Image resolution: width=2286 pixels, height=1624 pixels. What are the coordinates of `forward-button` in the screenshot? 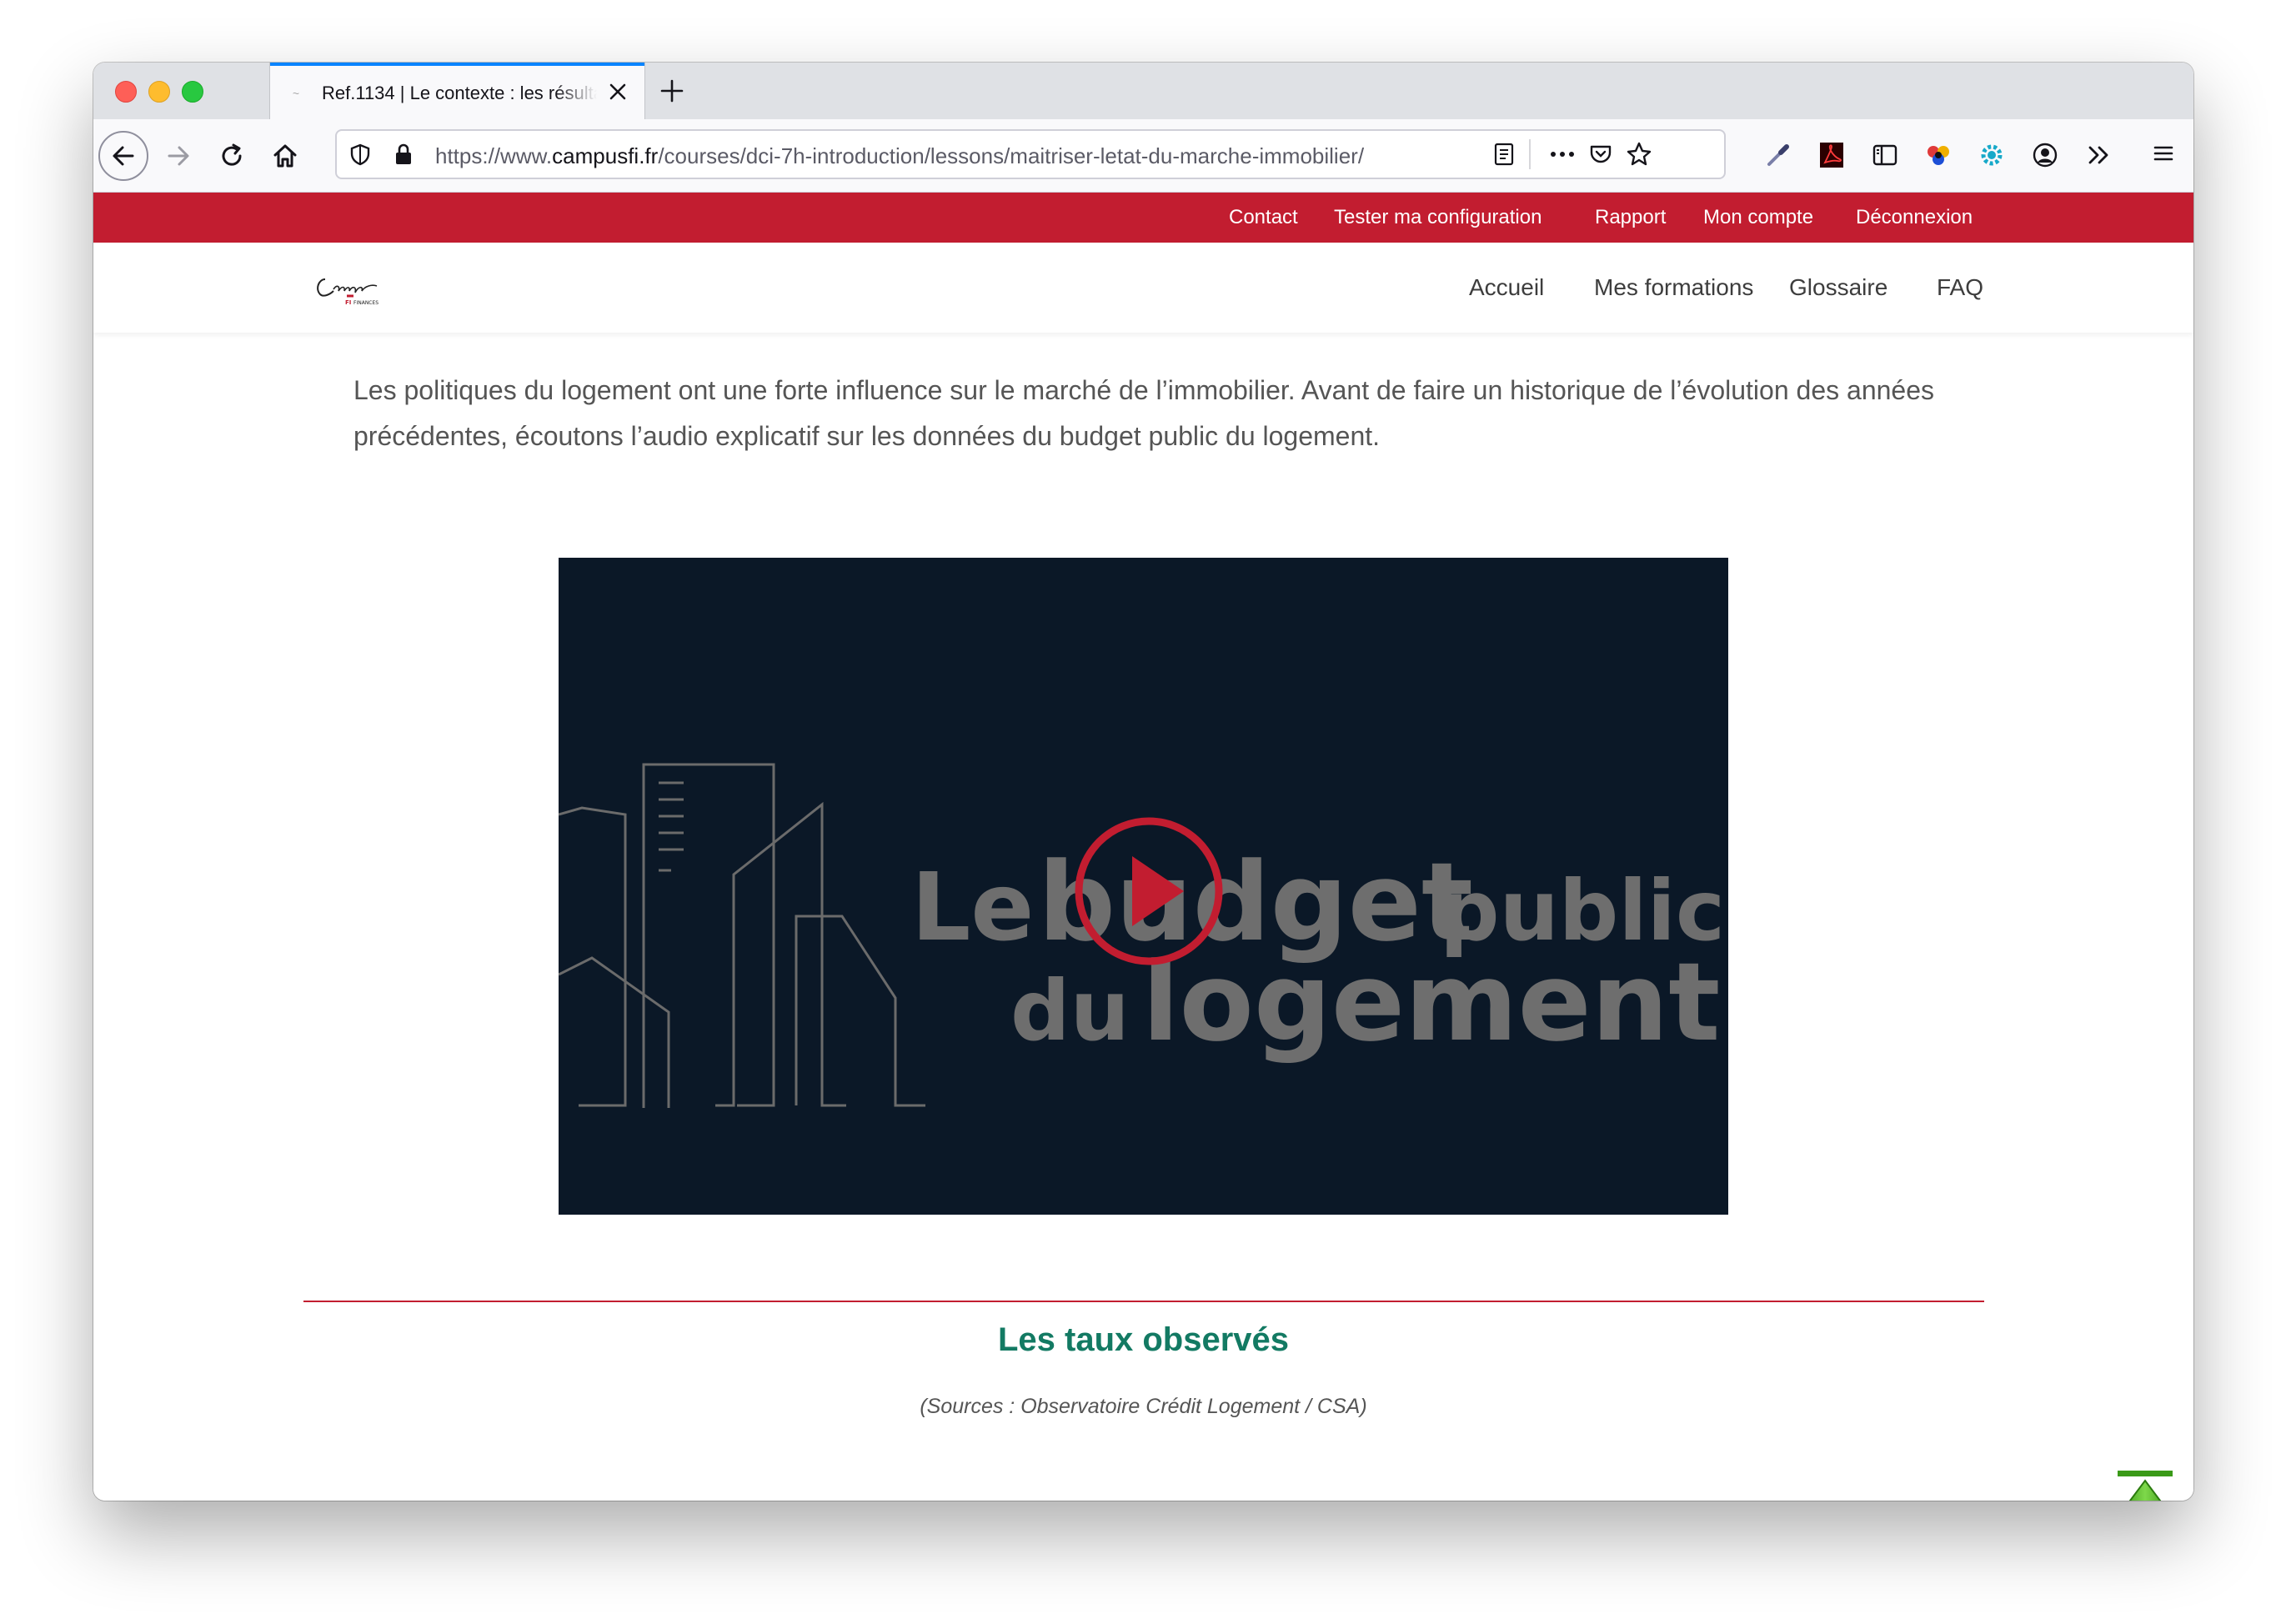 It's located at (178, 156).